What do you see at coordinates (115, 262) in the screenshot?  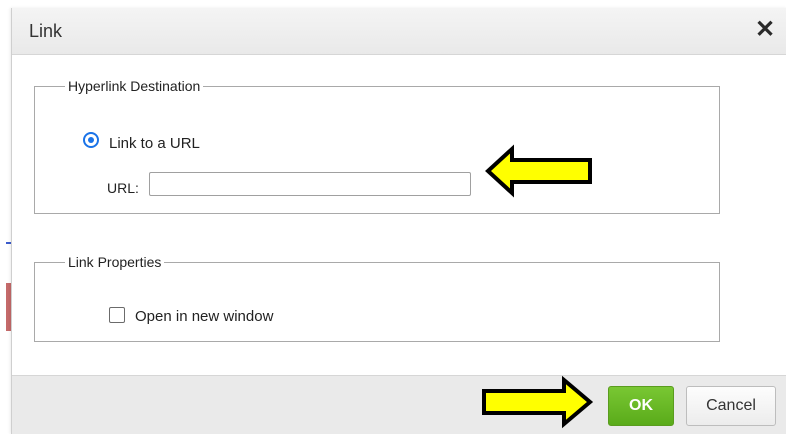 I see `link-properties-legend: Link Properties` at bounding box center [115, 262].